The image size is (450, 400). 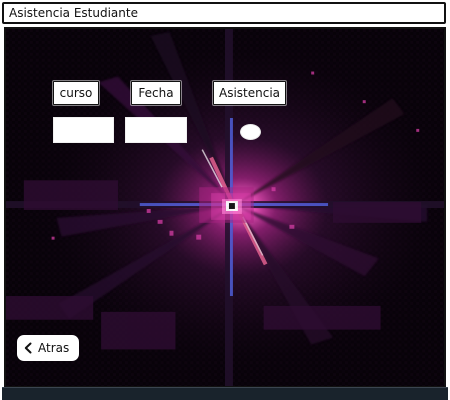 I want to click on date-input, so click(x=156, y=130).